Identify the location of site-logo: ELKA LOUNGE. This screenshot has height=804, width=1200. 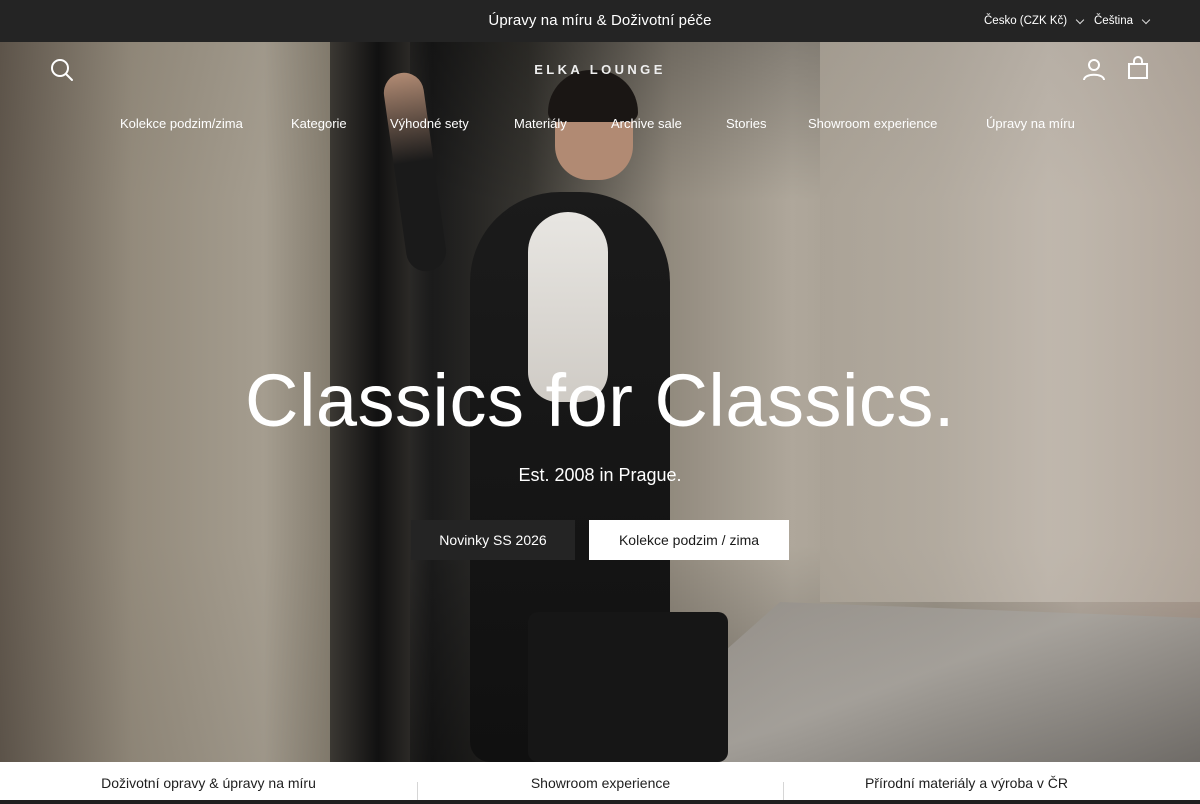
(600, 69).